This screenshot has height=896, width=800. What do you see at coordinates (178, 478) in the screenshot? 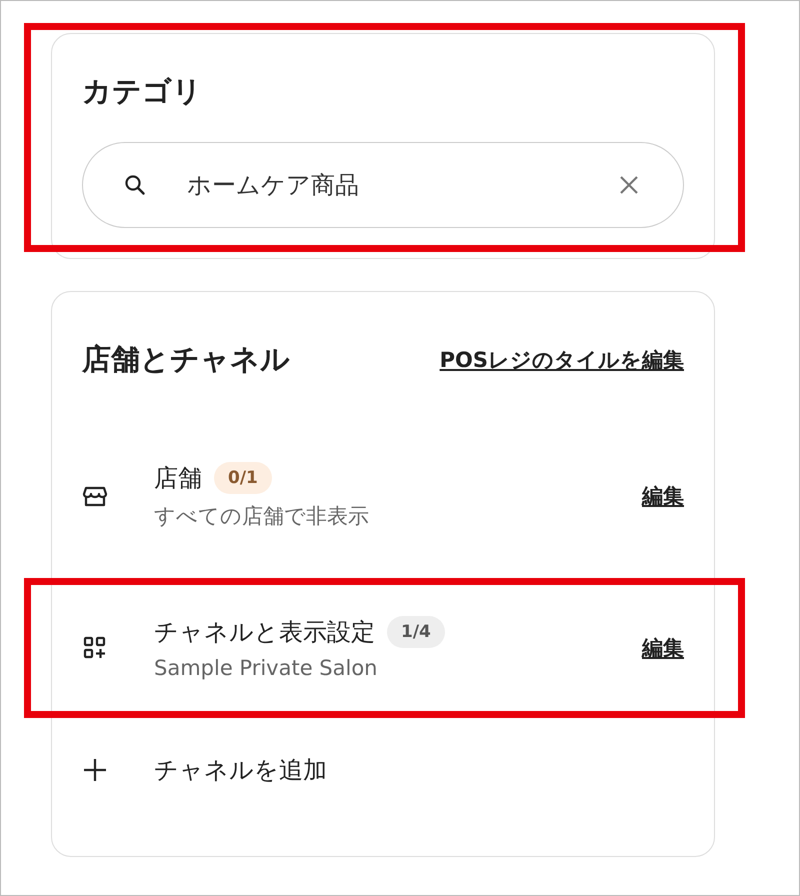
I see `item-title: 店舗` at bounding box center [178, 478].